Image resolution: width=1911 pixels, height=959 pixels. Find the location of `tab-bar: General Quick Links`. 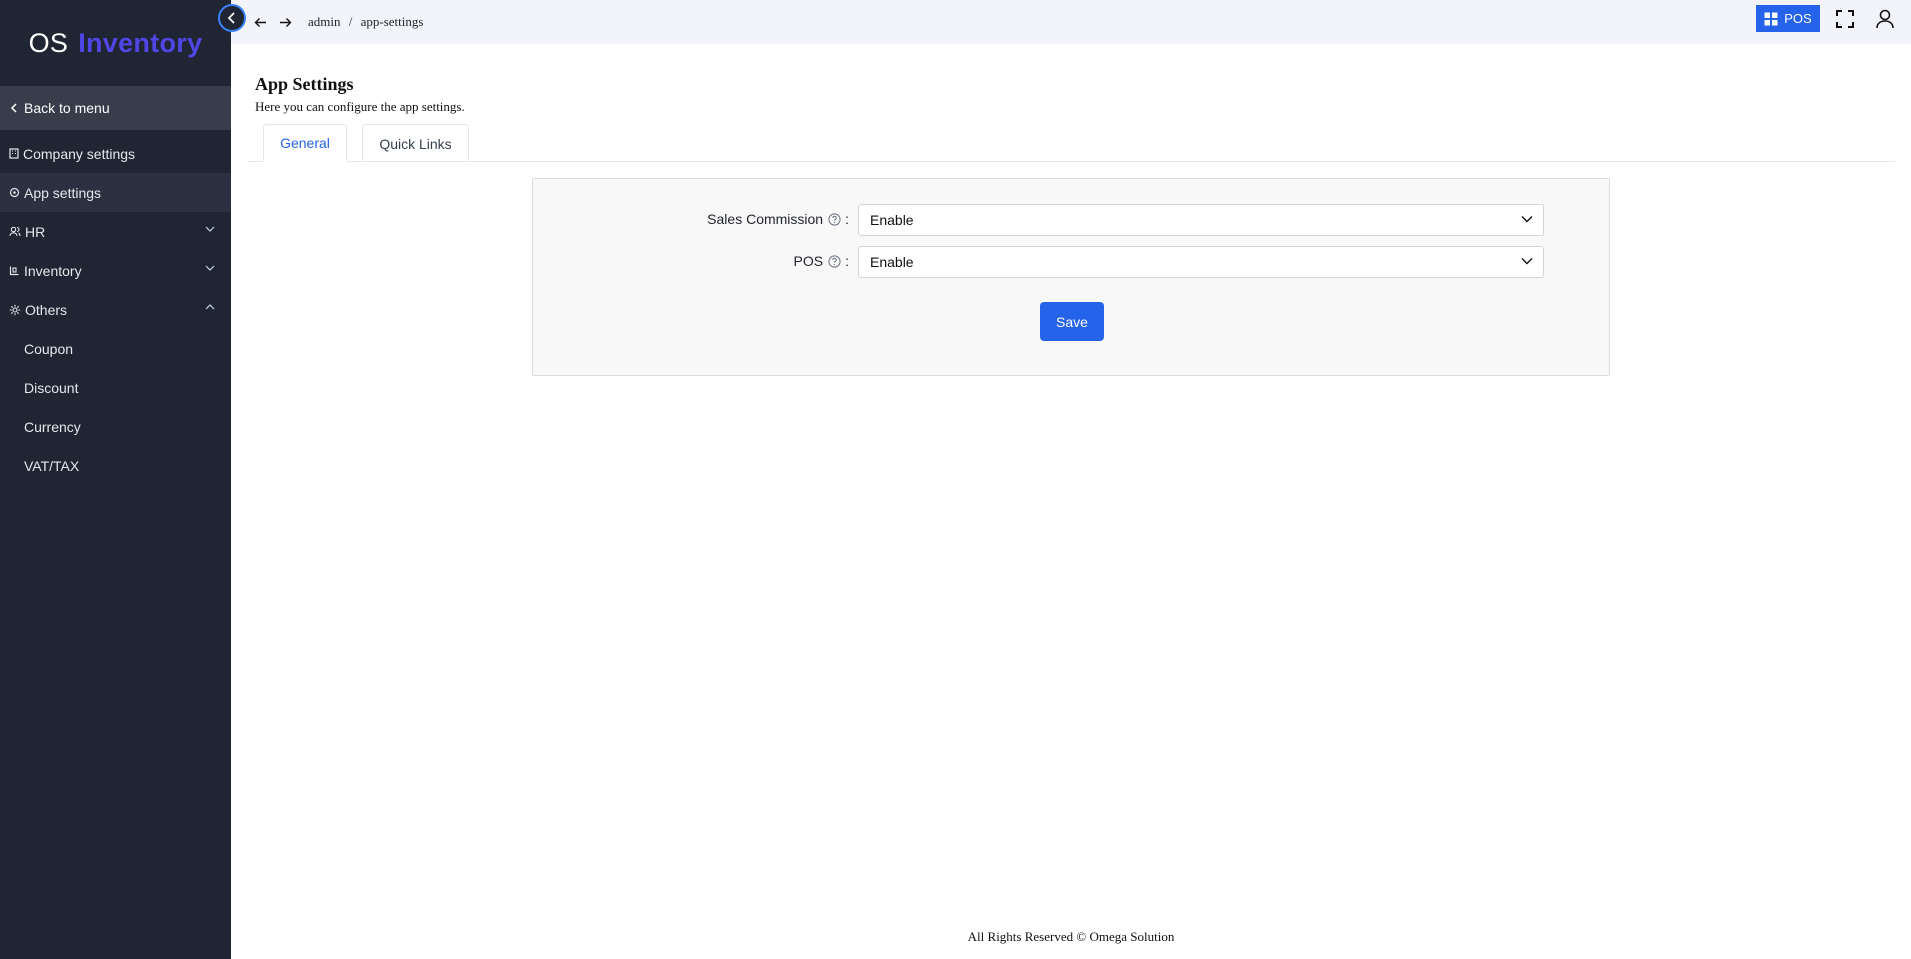

tab-bar: General Quick Links is located at coordinates (1071, 143).